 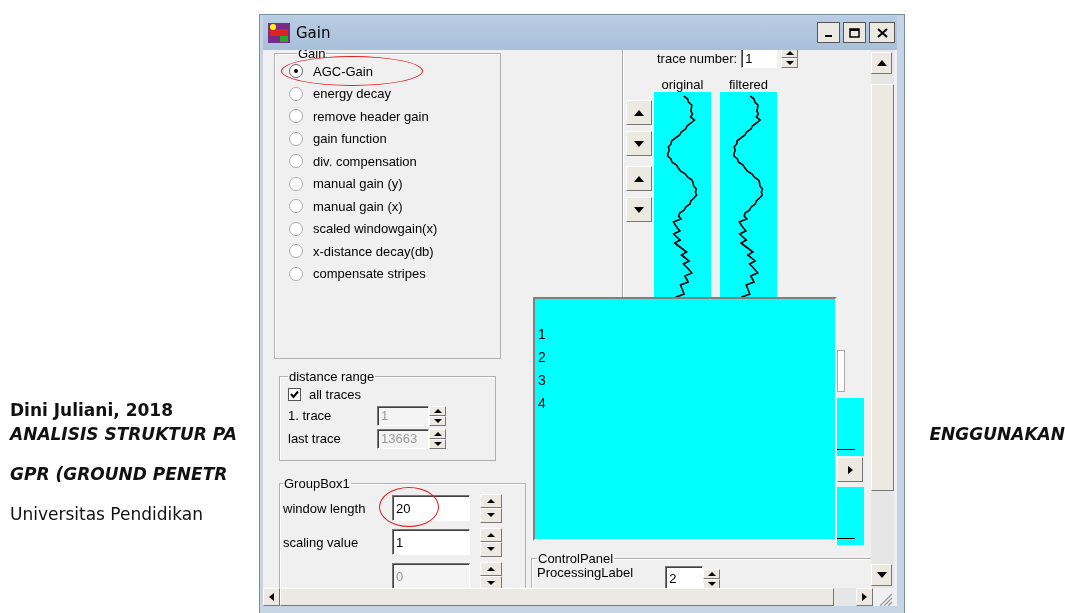 What do you see at coordinates (369, 274) in the screenshot?
I see `option-label: compensate stripes` at bounding box center [369, 274].